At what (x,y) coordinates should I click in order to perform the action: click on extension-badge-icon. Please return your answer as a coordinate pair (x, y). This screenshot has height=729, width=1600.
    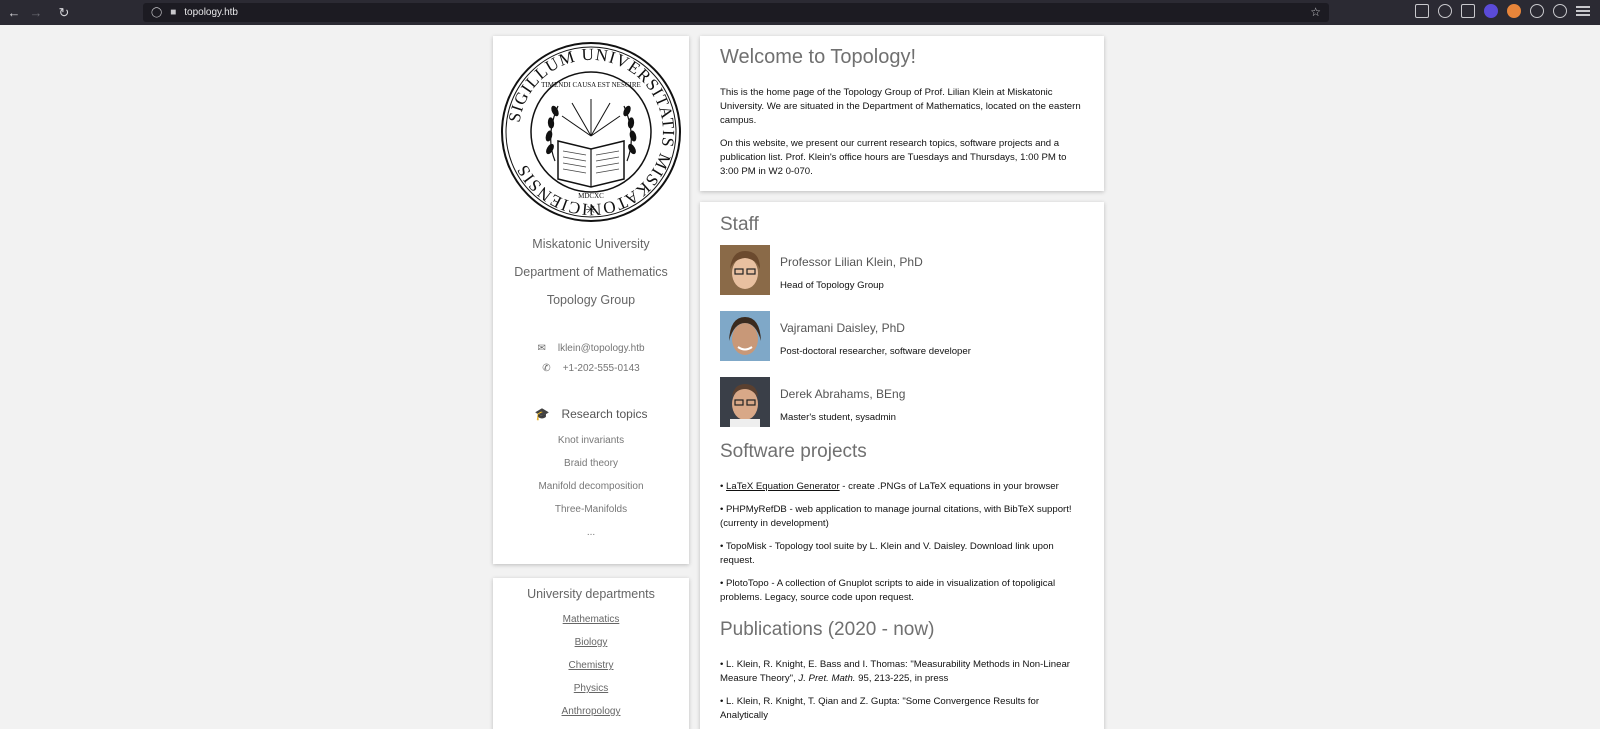
    Looking at the image, I should click on (1491, 11).